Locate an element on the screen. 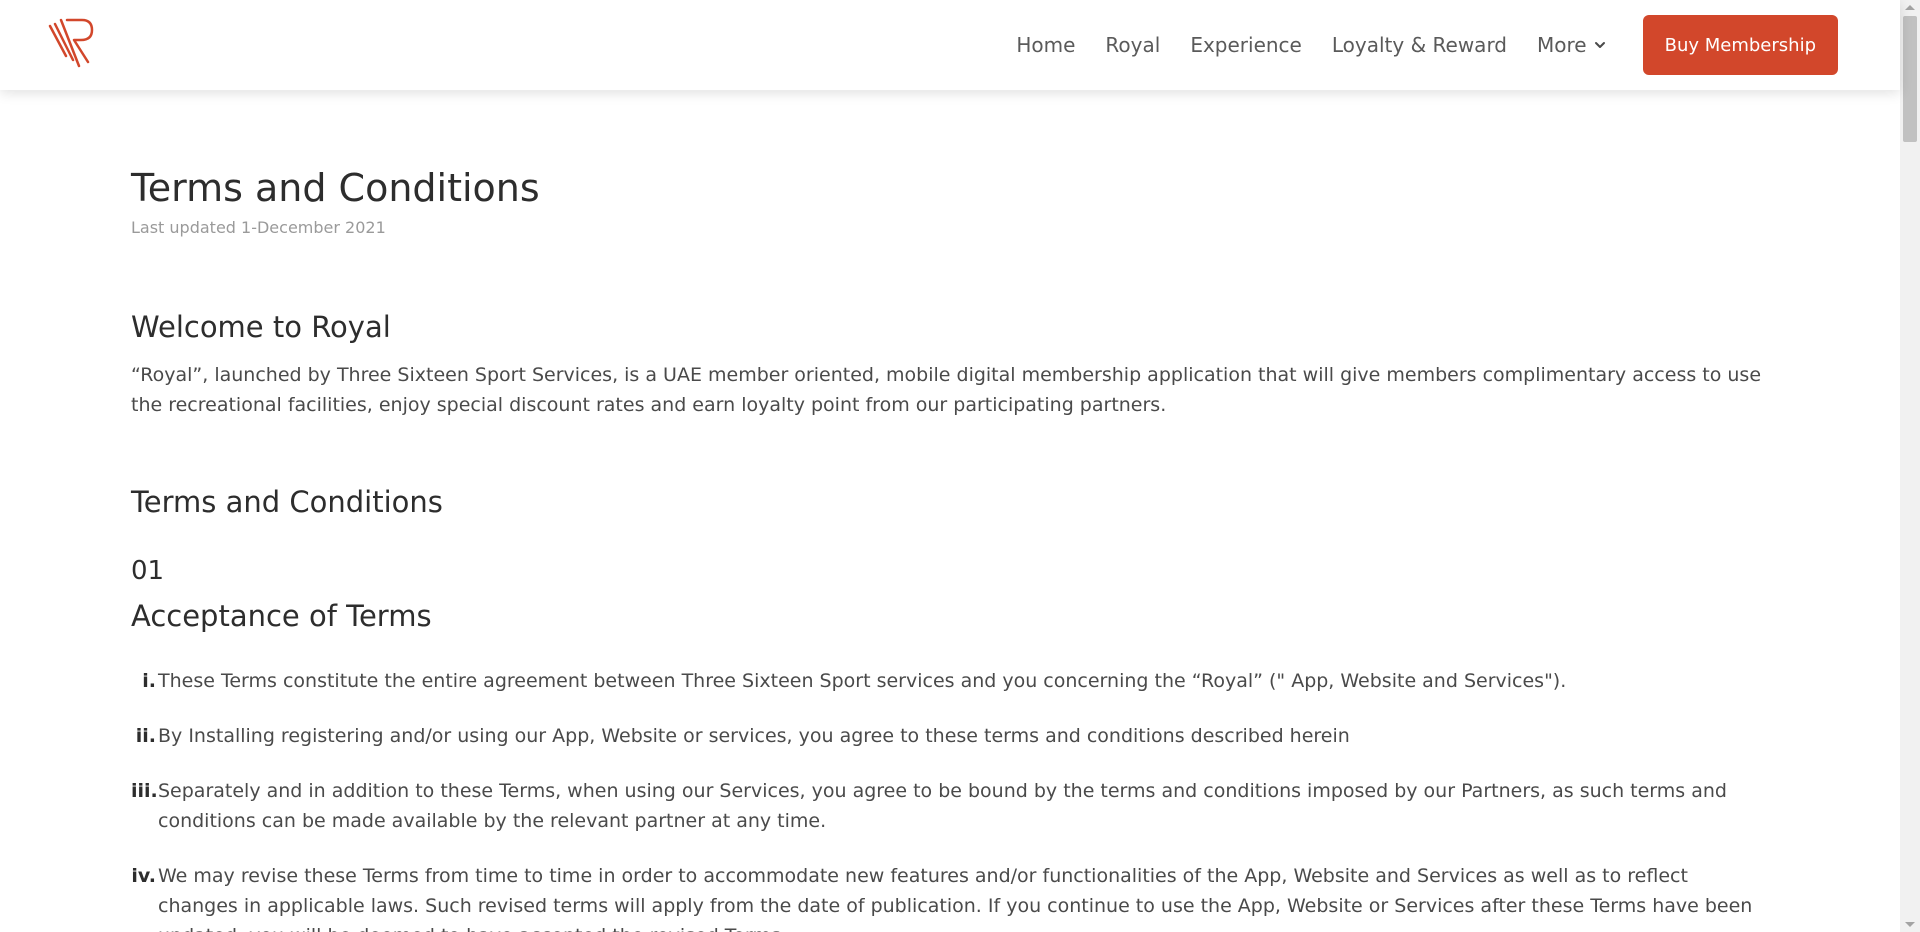 Image resolution: width=1920 pixels, height=932 pixels. nav-experience-label: Experience is located at coordinates (1246, 45).